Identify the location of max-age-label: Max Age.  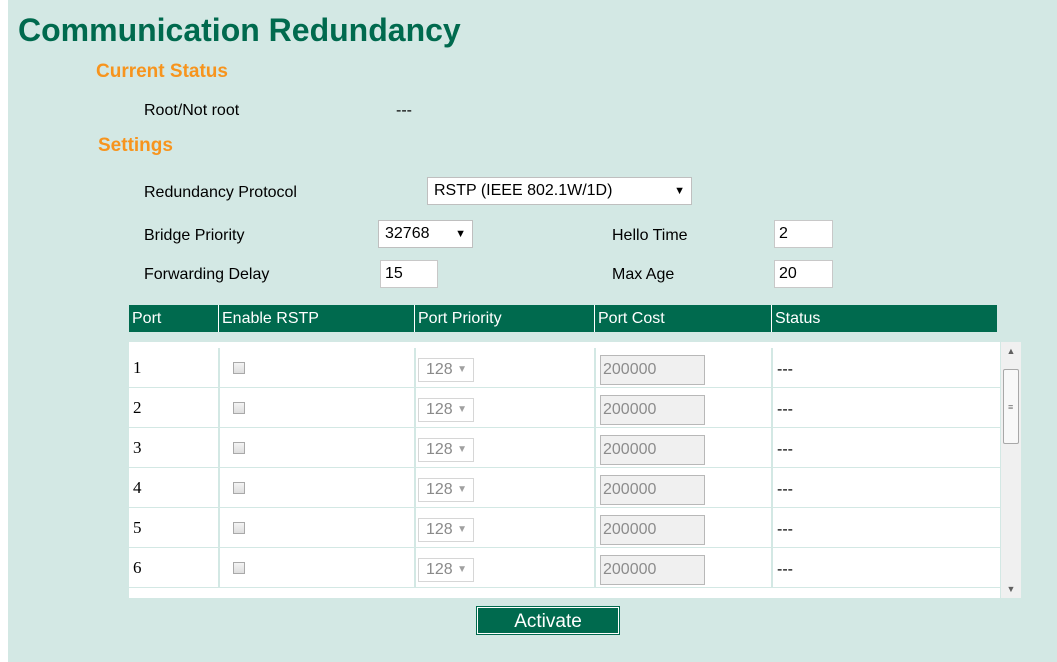
(643, 274).